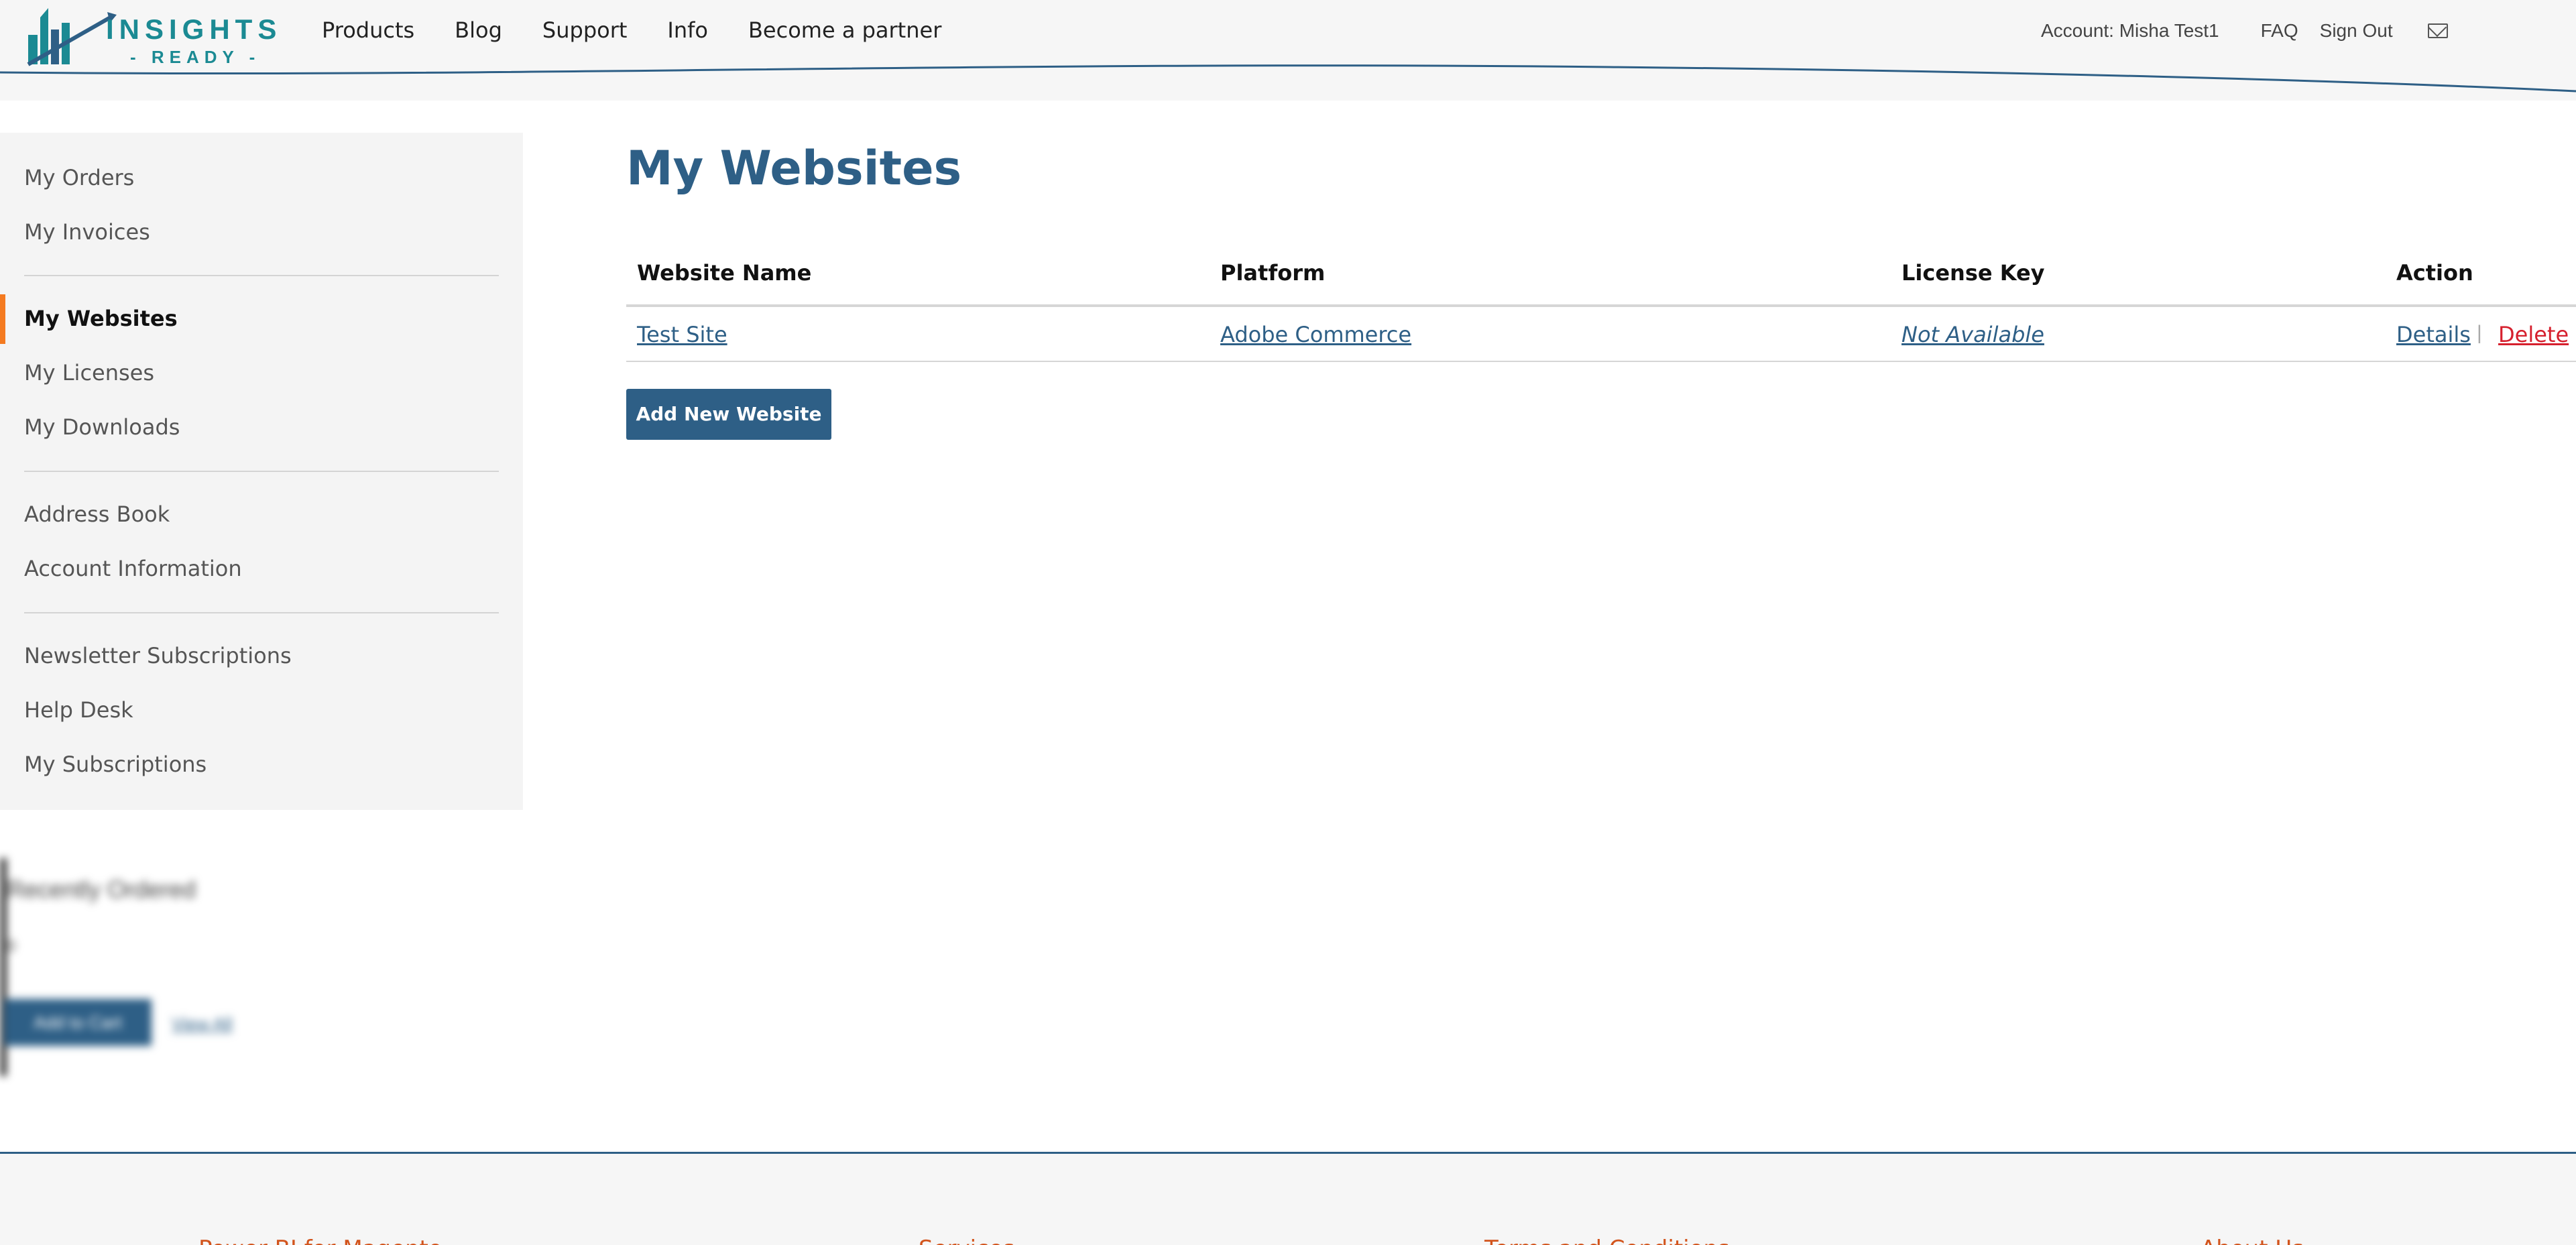 This screenshot has height=1245, width=2576. Describe the element at coordinates (97, 514) in the screenshot. I see `sidebar-item-address-book: Address Book` at that location.